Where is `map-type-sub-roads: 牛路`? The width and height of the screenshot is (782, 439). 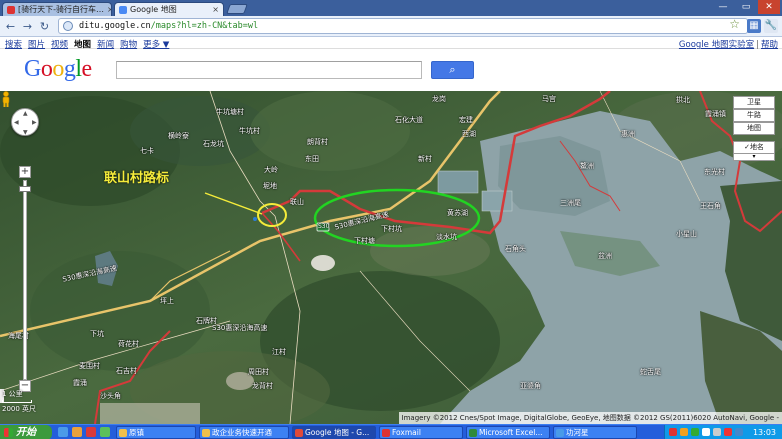 map-type-sub-roads: 牛路 is located at coordinates (754, 115).